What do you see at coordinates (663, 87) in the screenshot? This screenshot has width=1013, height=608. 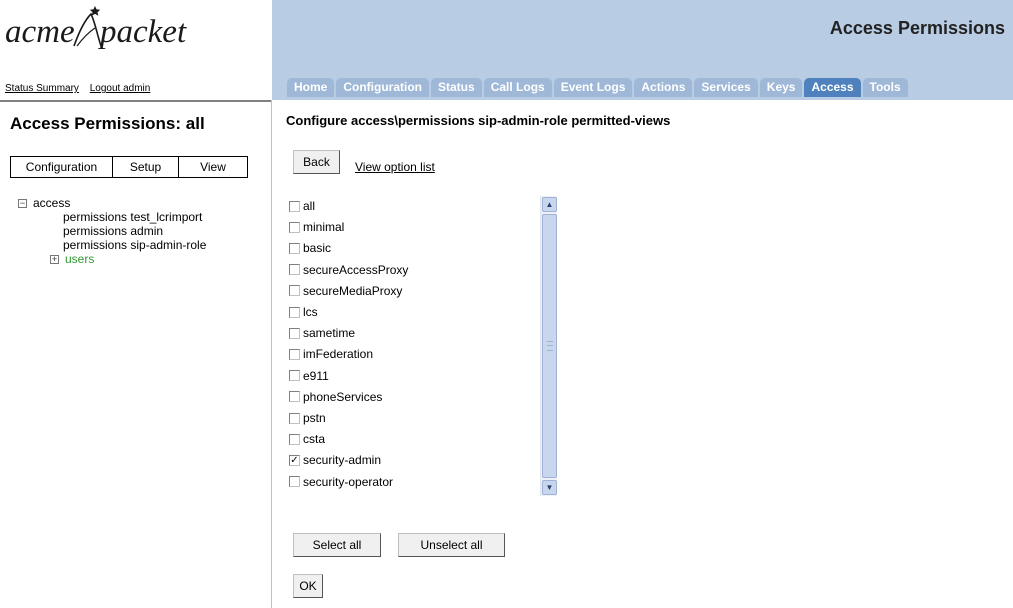 I see `tab-actions: Actions` at bounding box center [663, 87].